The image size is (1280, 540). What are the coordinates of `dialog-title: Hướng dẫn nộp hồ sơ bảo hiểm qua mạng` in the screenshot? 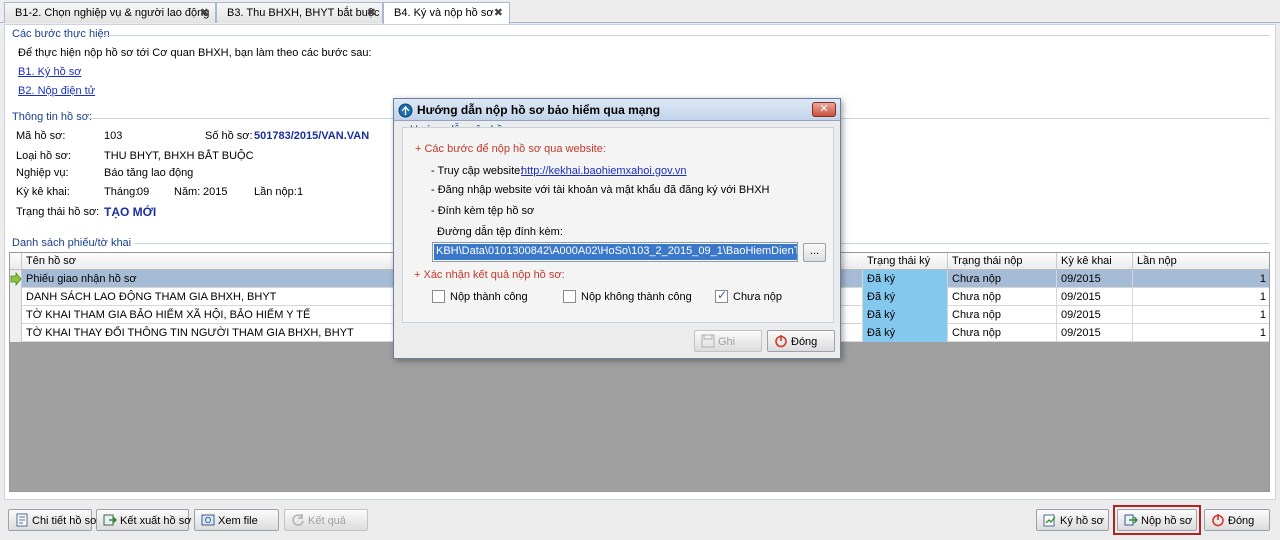 It's located at (539, 110).